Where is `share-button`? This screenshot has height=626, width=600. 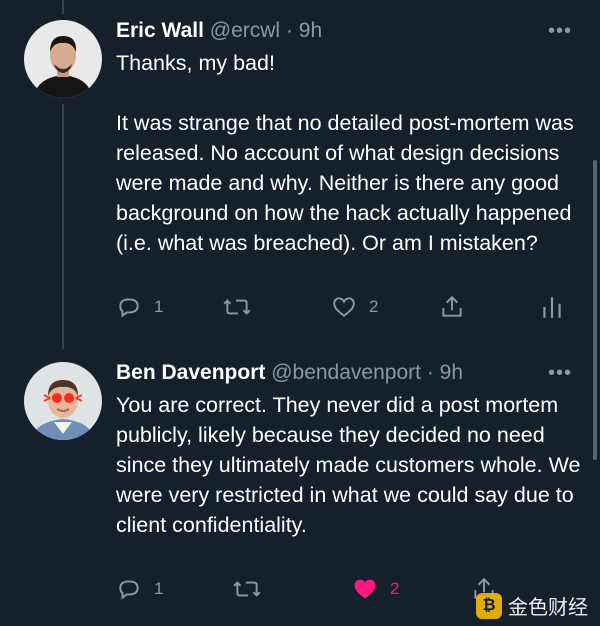
share-button is located at coordinates (452, 307).